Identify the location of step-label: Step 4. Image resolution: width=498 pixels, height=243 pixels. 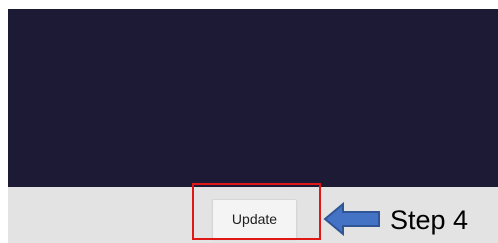
(429, 220).